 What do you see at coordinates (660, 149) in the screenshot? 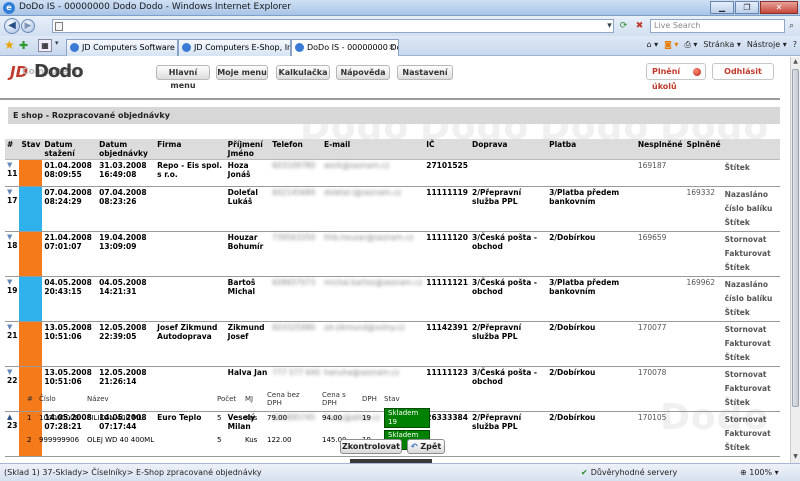
I see `col-header: Nesplněné` at bounding box center [660, 149].